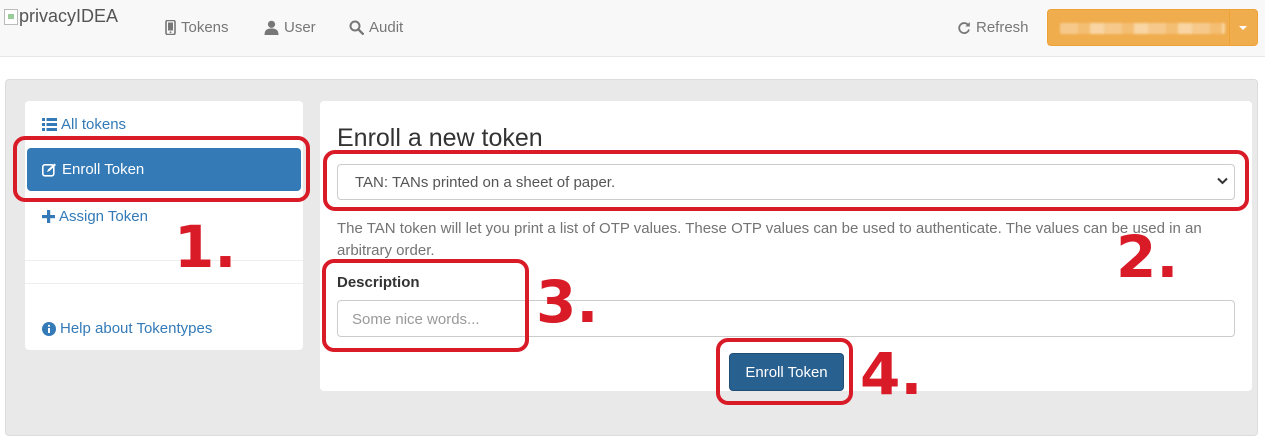 The width and height of the screenshot is (1265, 443). I want to click on token-type-select: TAN: TANs printed on a sheet of paper., so click(786, 182).